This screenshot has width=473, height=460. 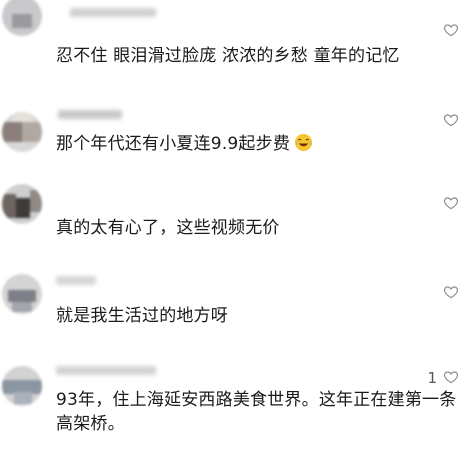 What do you see at coordinates (303, 142) in the screenshot?
I see `laughing-tears-emoji-icon` at bounding box center [303, 142].